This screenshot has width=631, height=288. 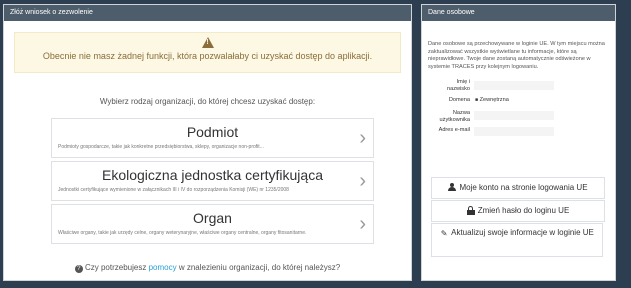 What do you see at coordinates (163, 267) in the screenshot?
I see `help-link: pomocy` at bounding box center [163, 267].